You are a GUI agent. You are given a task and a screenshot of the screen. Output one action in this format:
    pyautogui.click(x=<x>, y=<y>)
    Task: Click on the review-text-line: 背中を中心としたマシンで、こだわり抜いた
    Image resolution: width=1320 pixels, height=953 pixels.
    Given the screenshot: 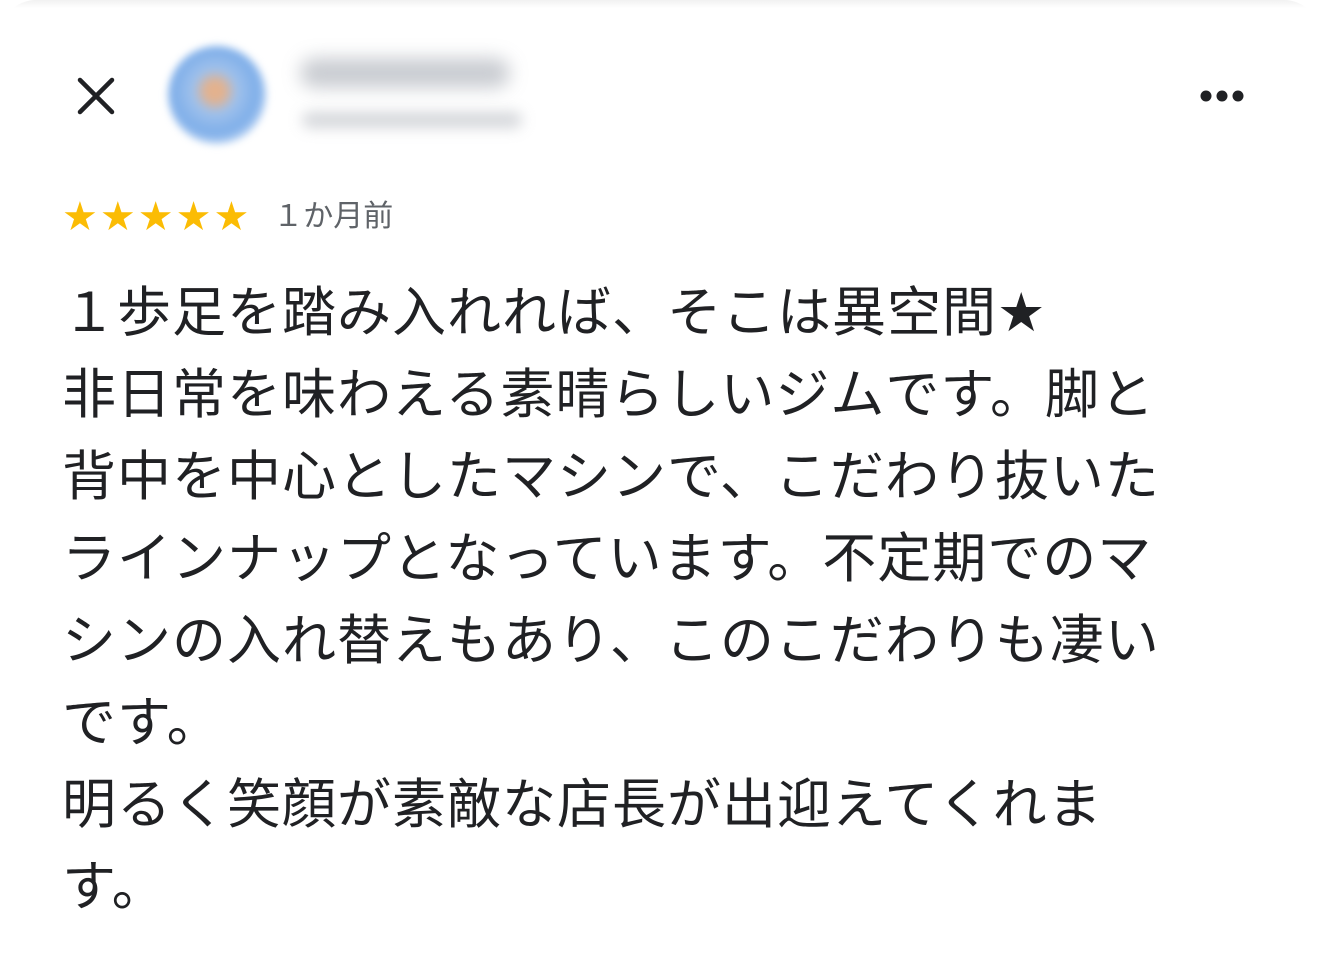 What is the action you would take?
    pyautogui.click(x=611, y=476)
    